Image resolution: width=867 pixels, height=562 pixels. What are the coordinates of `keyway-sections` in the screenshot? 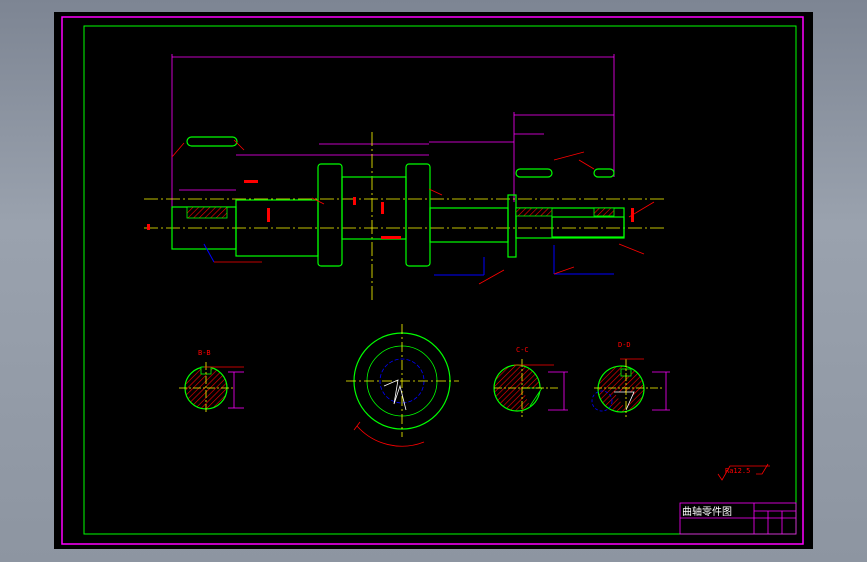 It's located at (400, 212).